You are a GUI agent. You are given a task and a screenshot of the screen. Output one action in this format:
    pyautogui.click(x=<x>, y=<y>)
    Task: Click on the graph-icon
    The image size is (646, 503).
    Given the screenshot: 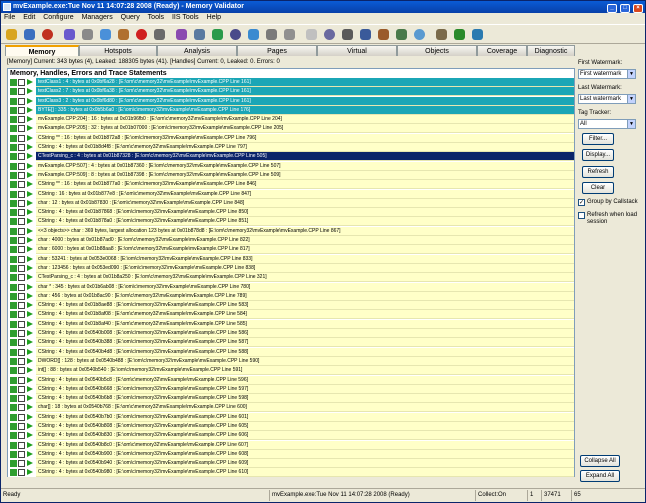 What is the action you would take?
    pyautogui.click(x=253, y=34)
    